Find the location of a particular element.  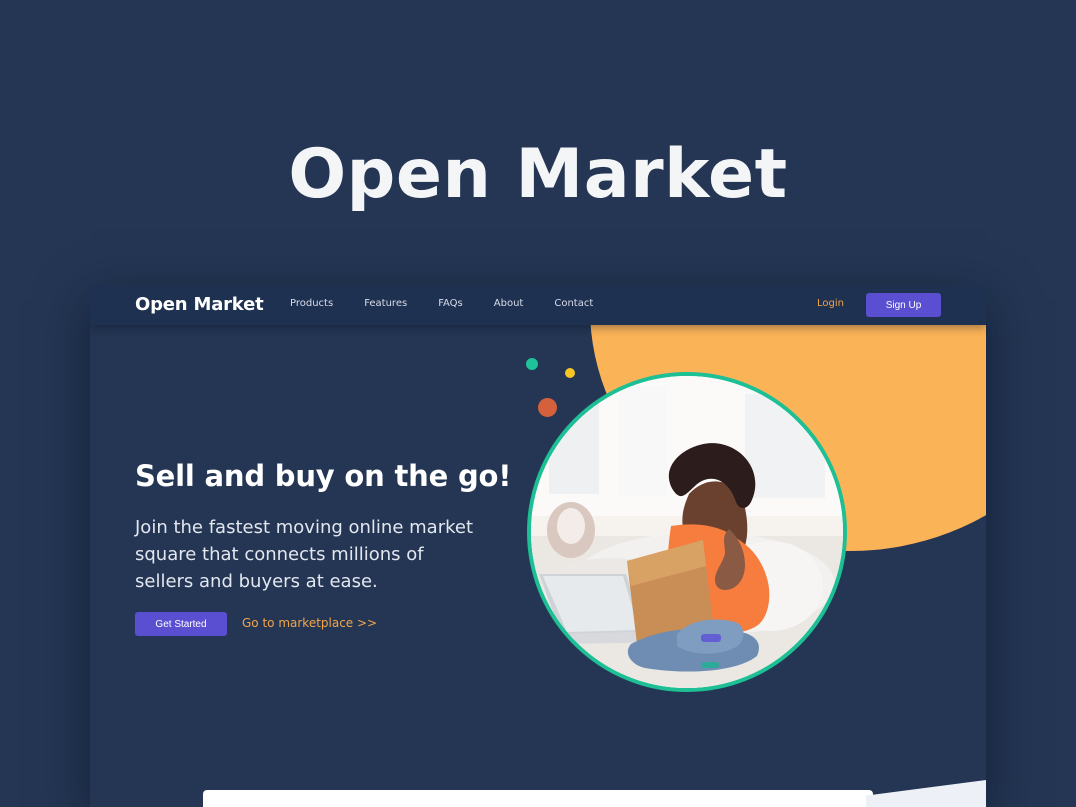

nav-link-products: Products is located at coordinates (311, 304).